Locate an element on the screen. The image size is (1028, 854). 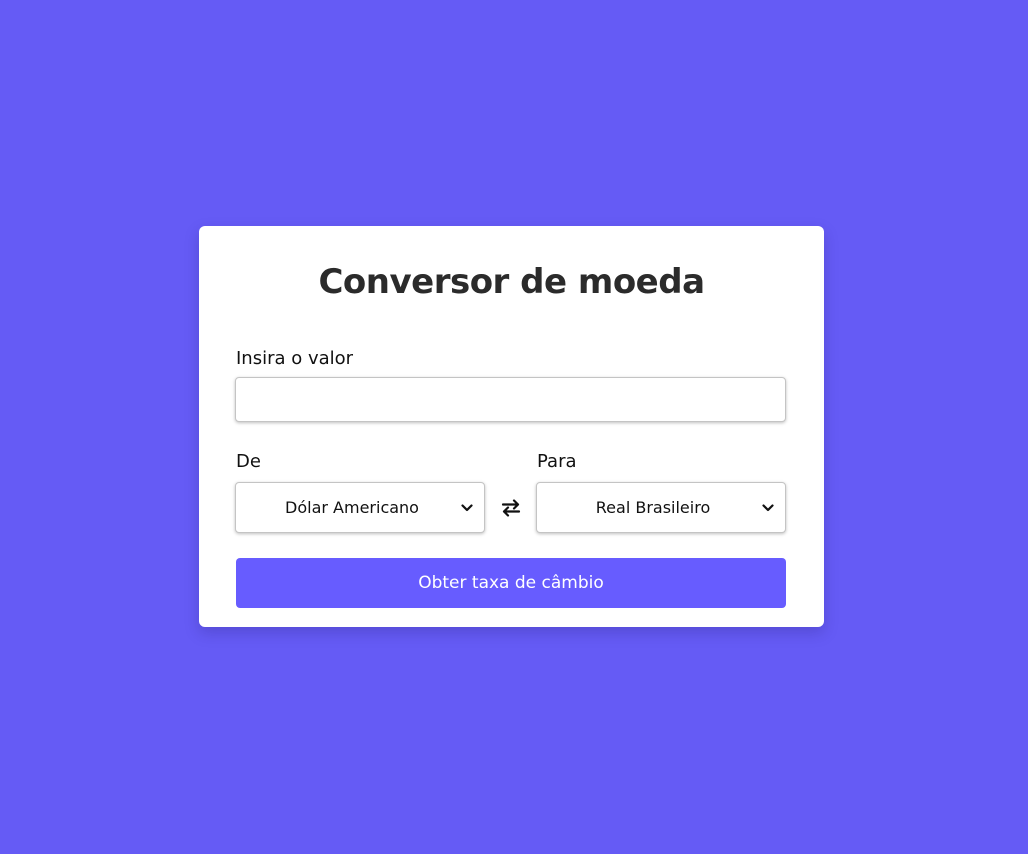
amount-label: Insira o valor is located at coordinates (295, 358).